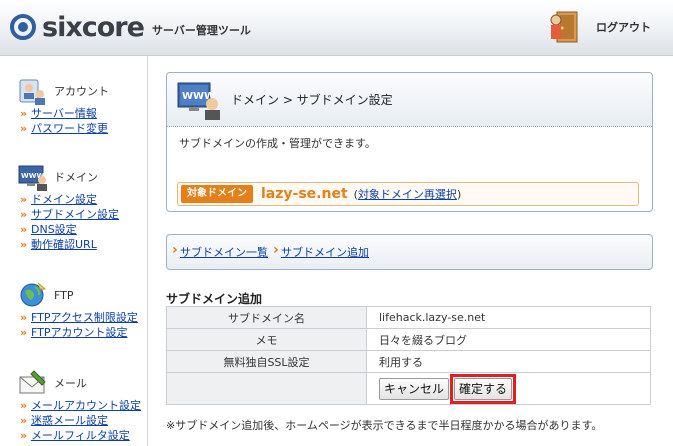 This screenshot has width=673, height=446. I want to click on domain-reselect-wrapper: (対象ドメイン再選択), so click(408, 194).